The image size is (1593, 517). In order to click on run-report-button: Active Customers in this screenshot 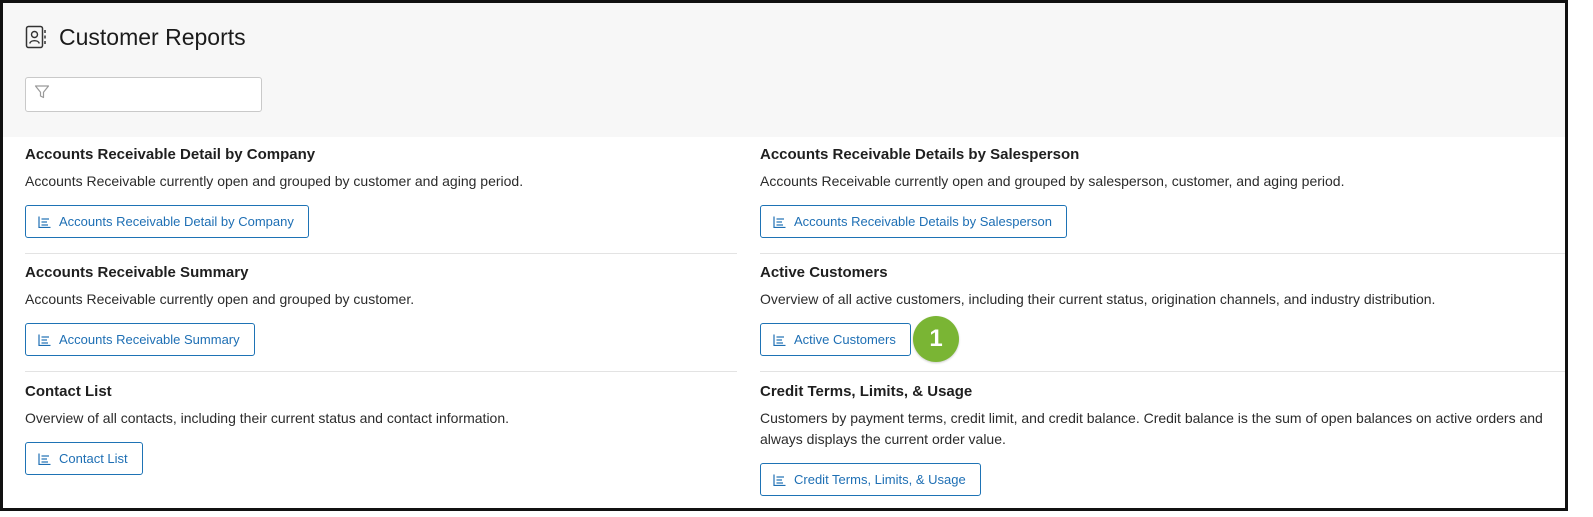, I will do `click(835, 339)`.